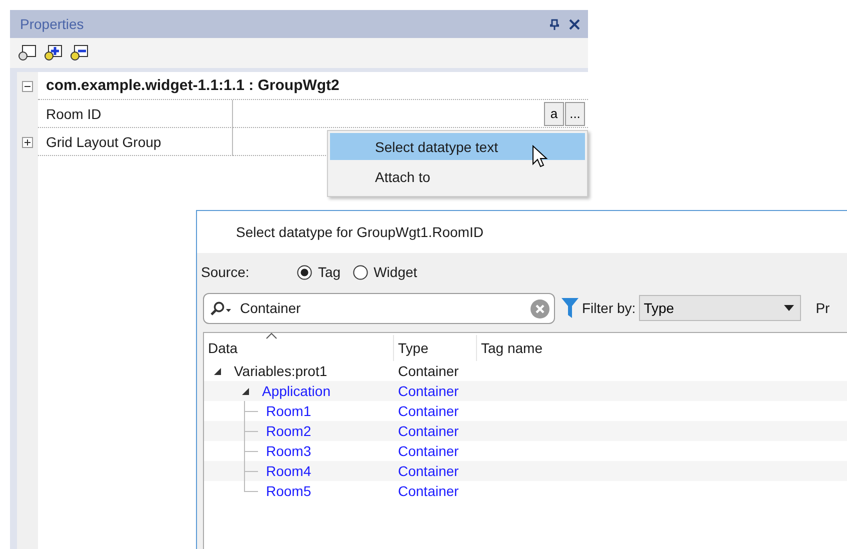  Describe the element at coordinates (609, 308) in the screenshot. I see `filter-label: Filter by:` at that location.